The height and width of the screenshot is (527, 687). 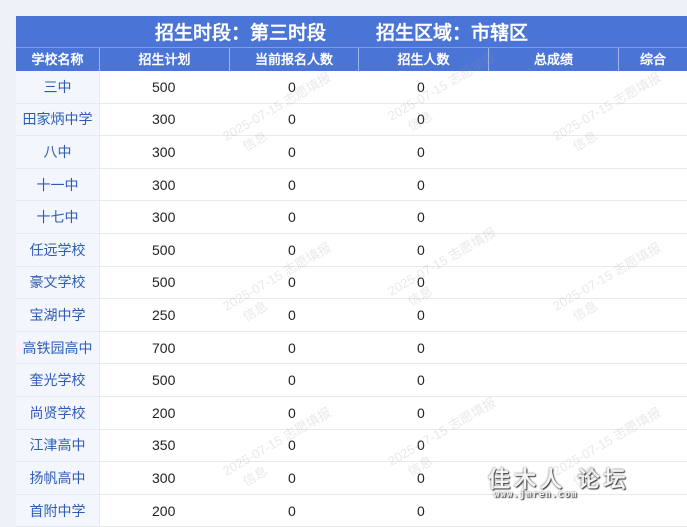 What do you see at coordinates (351, 413) in the screenshot?
I see `table-row: 尚贤学校 200 0 0` at bounding box center [351, 413].